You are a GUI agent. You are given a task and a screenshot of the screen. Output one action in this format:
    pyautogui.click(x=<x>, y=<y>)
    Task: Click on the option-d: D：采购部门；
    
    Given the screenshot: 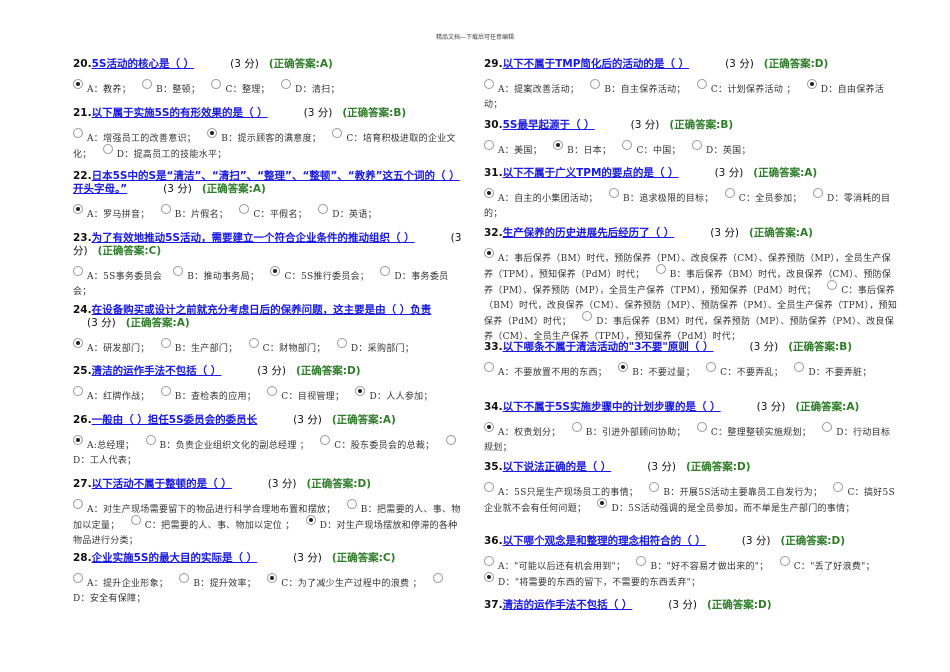 What is the action you would take?
    pyautogui.click(x=375, y=346)
    